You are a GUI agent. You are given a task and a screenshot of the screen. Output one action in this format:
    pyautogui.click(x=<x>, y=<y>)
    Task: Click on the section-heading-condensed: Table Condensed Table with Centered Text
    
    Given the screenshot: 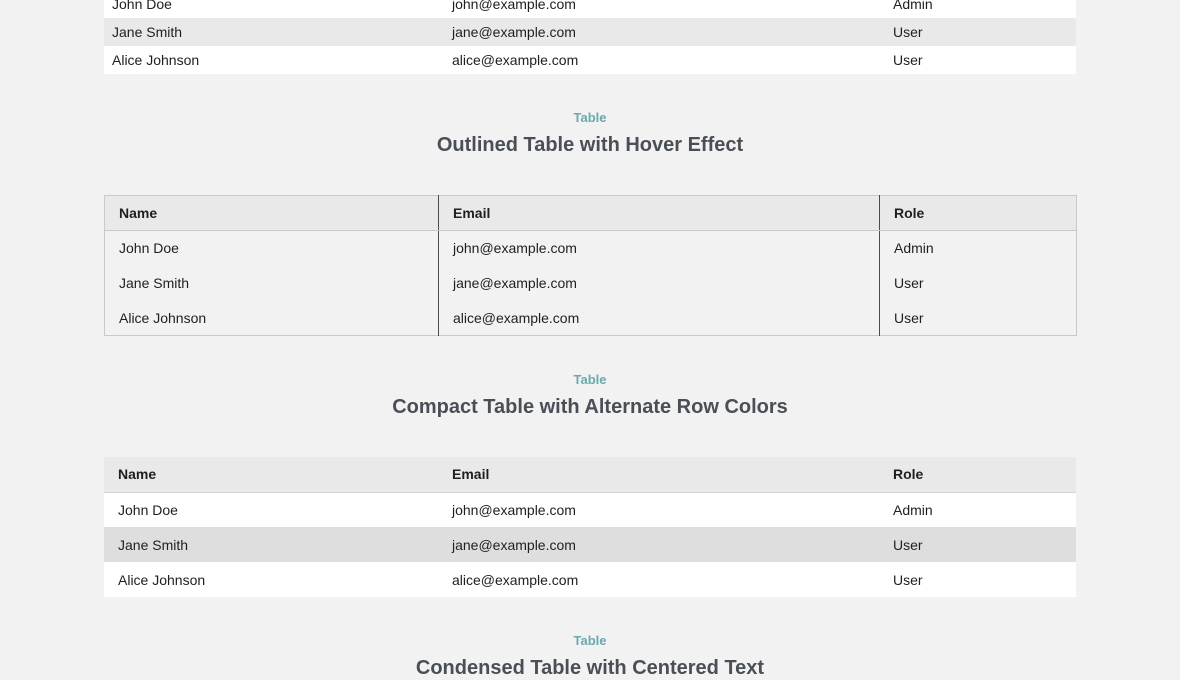 What is the action you would take?
    pyautogui.click(x=590, y=656)
    